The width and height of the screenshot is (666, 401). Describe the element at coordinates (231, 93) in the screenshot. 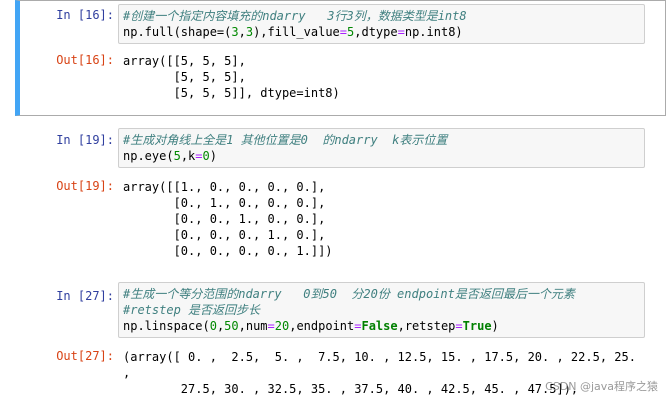

I see `output-line: [5, 5, 5]], dtype=int8)` at that location.